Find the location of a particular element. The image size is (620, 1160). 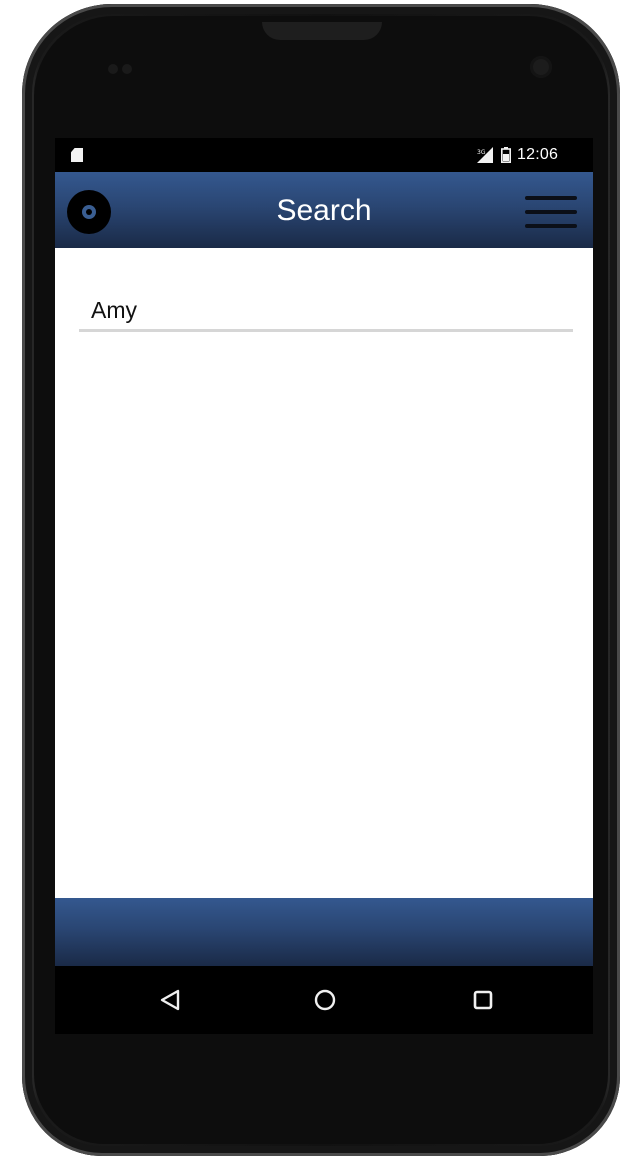

hamburger-menu-icon is located at coordinates (551, 214).